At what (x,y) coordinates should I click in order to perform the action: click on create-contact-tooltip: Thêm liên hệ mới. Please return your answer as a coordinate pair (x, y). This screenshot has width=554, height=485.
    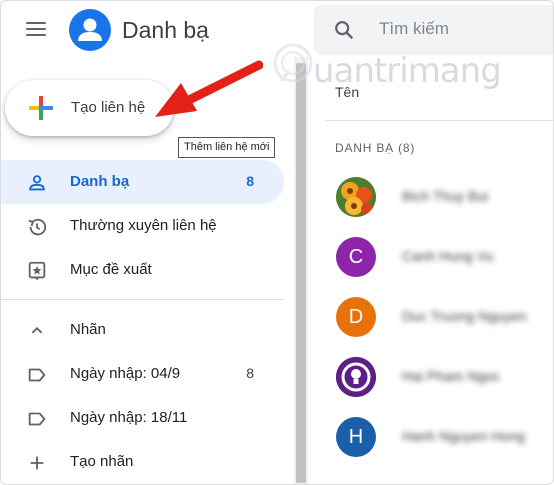
    Looking at the image, I should click on (227, 147).